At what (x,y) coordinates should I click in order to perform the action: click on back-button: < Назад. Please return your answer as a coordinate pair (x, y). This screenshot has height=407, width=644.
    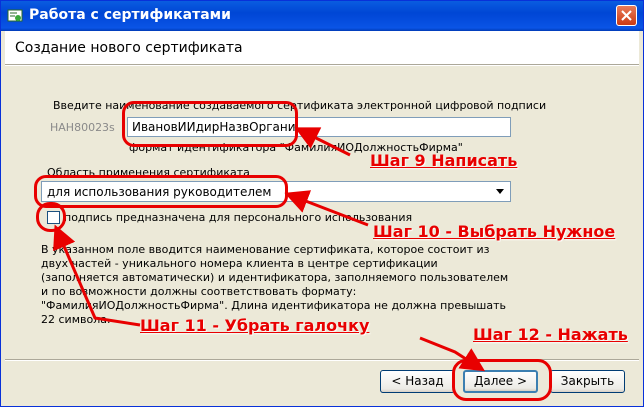
    Looking at the image, I should click on (417, 381).